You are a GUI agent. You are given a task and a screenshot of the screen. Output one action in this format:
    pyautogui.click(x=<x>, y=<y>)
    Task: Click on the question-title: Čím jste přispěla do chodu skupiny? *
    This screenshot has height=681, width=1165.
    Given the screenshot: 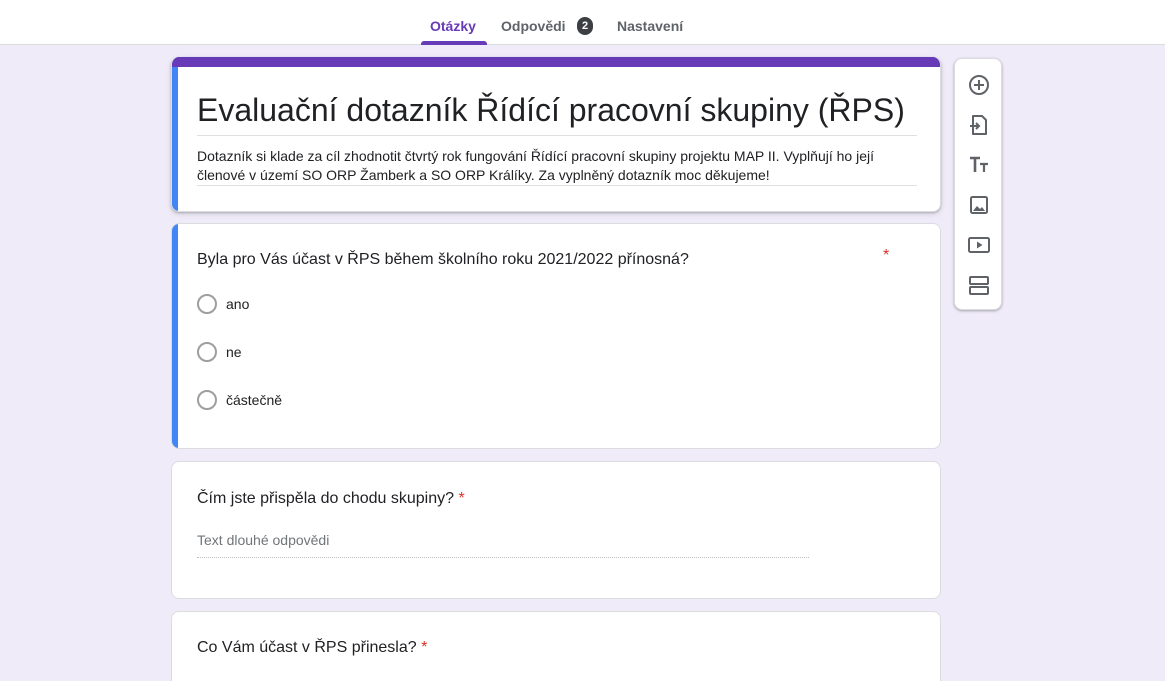 What is the action you would take?
    pyautogui.click(x=331, y=499)
    